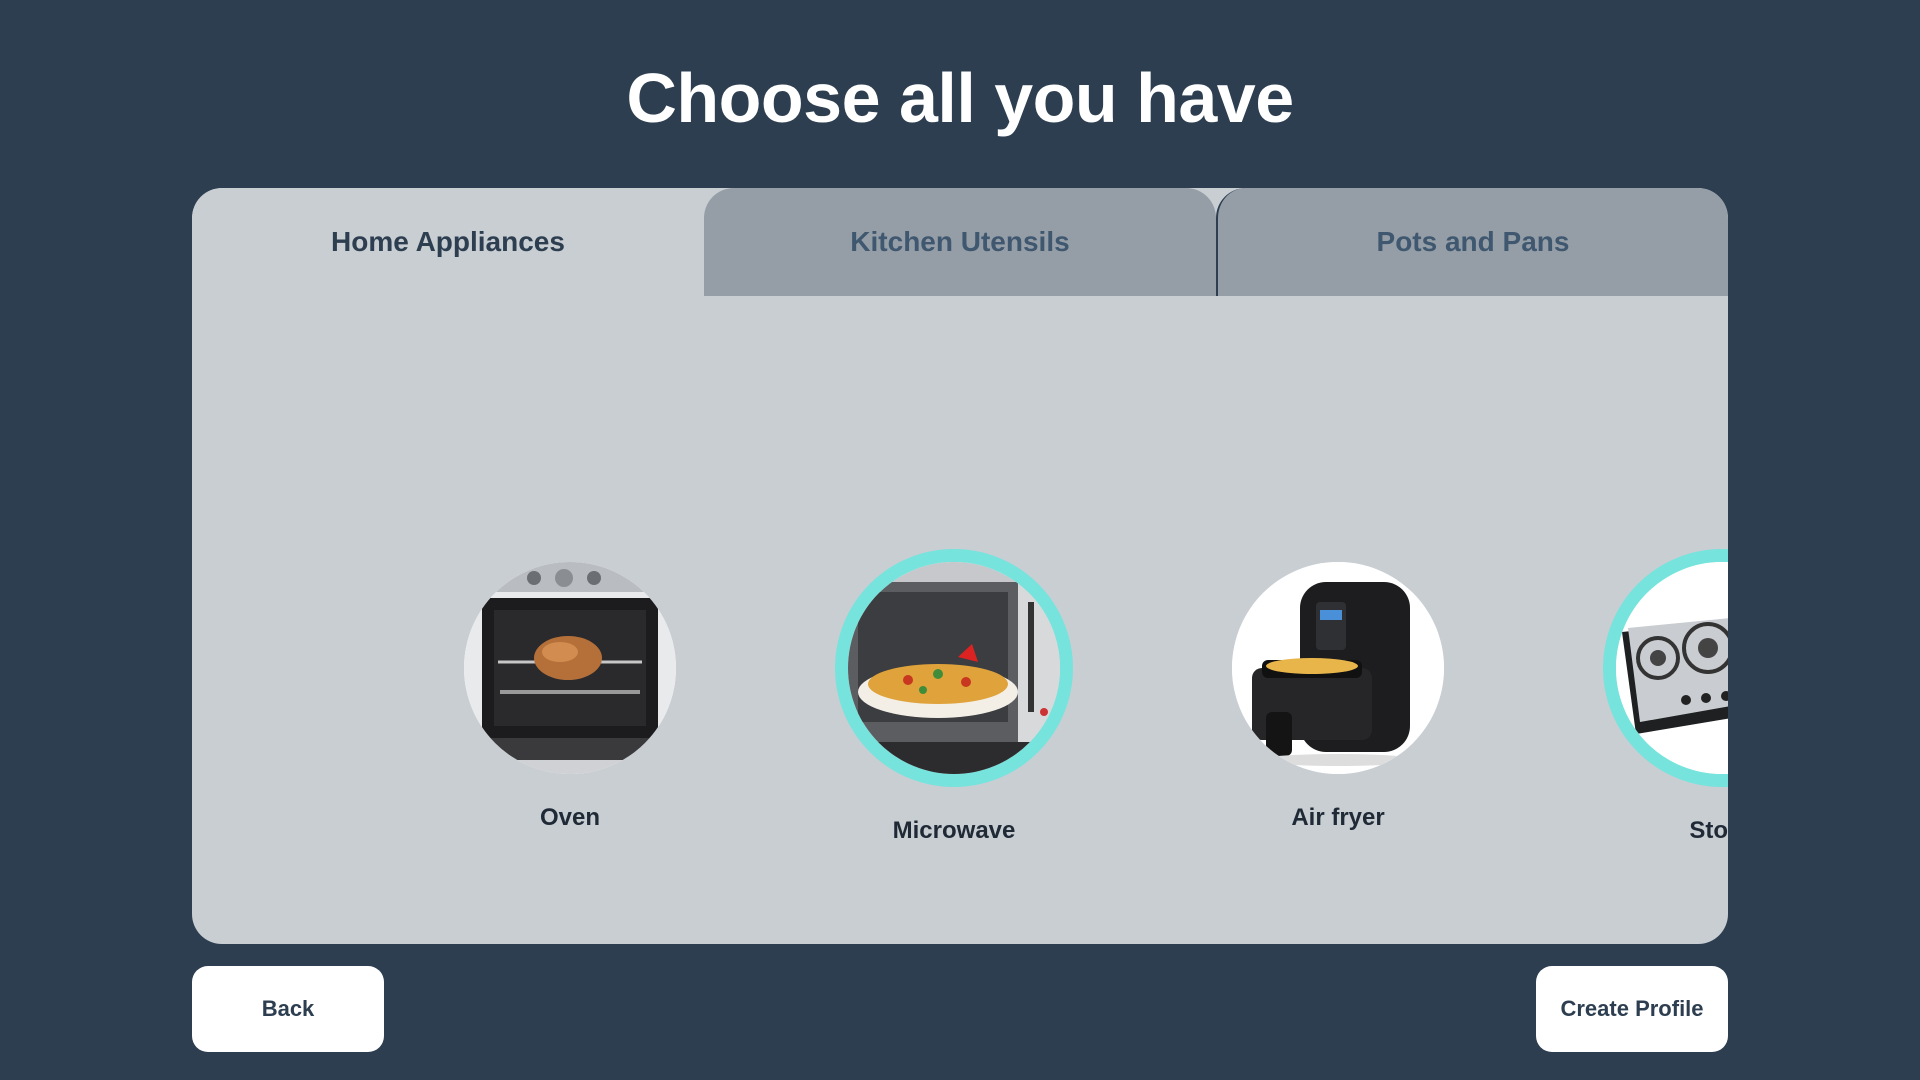 The width and height of the screenshot is (1920, 1080). I want to click on appliance-stove: Stove, so click(1660, 697).